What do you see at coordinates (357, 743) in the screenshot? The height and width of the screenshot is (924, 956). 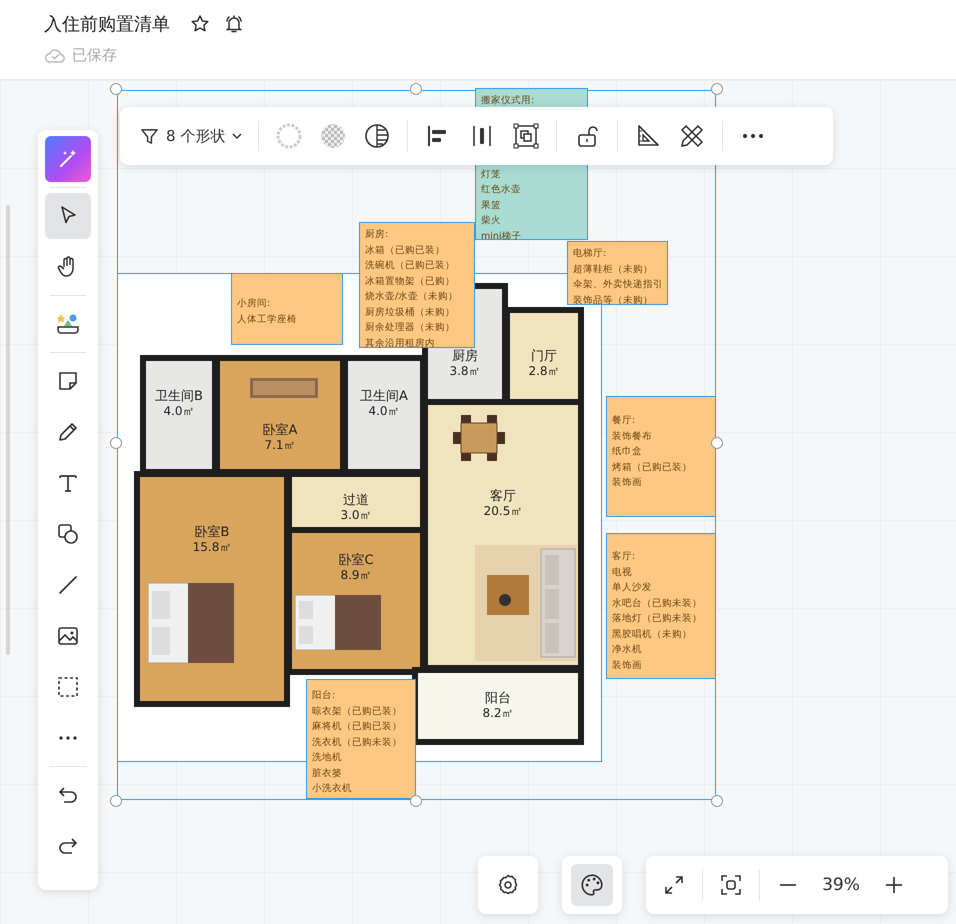 I see `note-line: 洗衣机（已购未装）` at bounding box center [357, 743].